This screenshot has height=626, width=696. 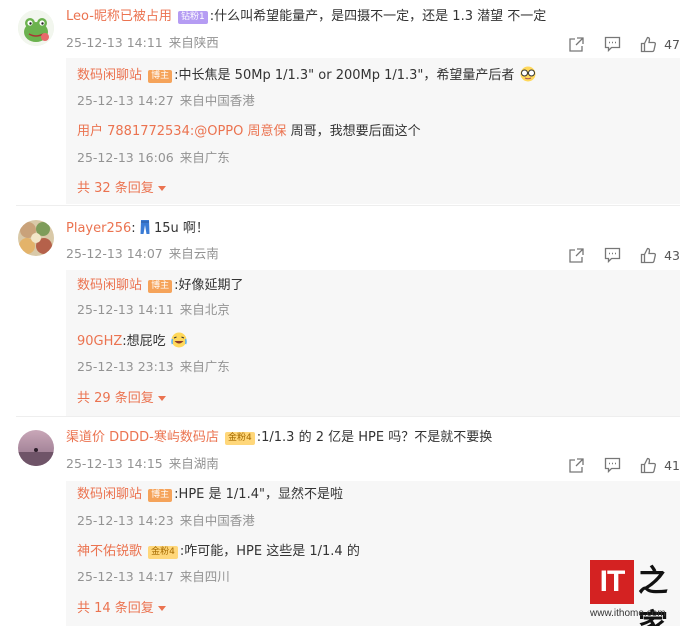 I want to click on more-replies-label: 共 29 条回复, so click(x=115, y=398).